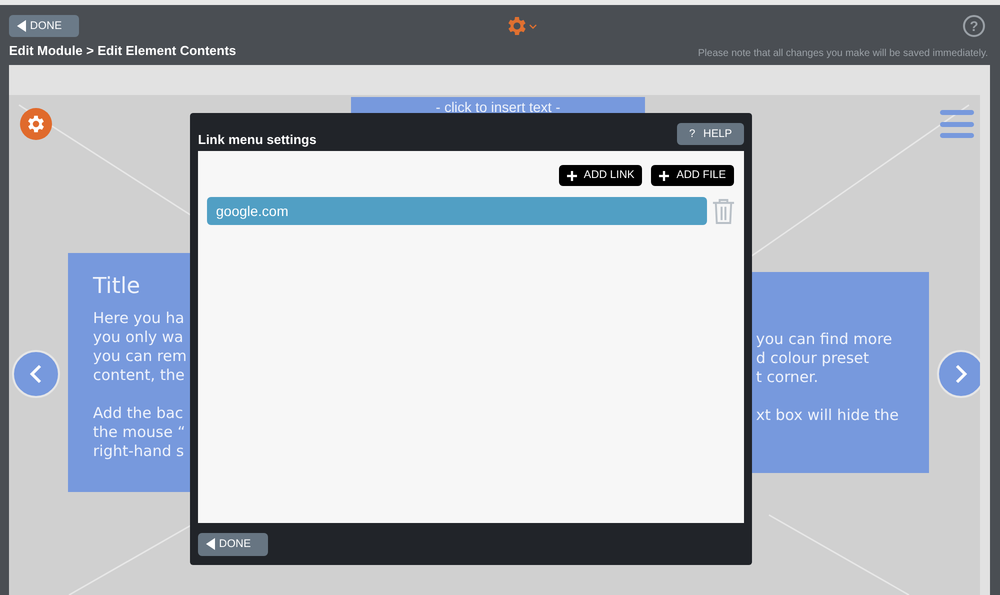  I want to click on block-text: xt box will hide the, so click(828, 415).